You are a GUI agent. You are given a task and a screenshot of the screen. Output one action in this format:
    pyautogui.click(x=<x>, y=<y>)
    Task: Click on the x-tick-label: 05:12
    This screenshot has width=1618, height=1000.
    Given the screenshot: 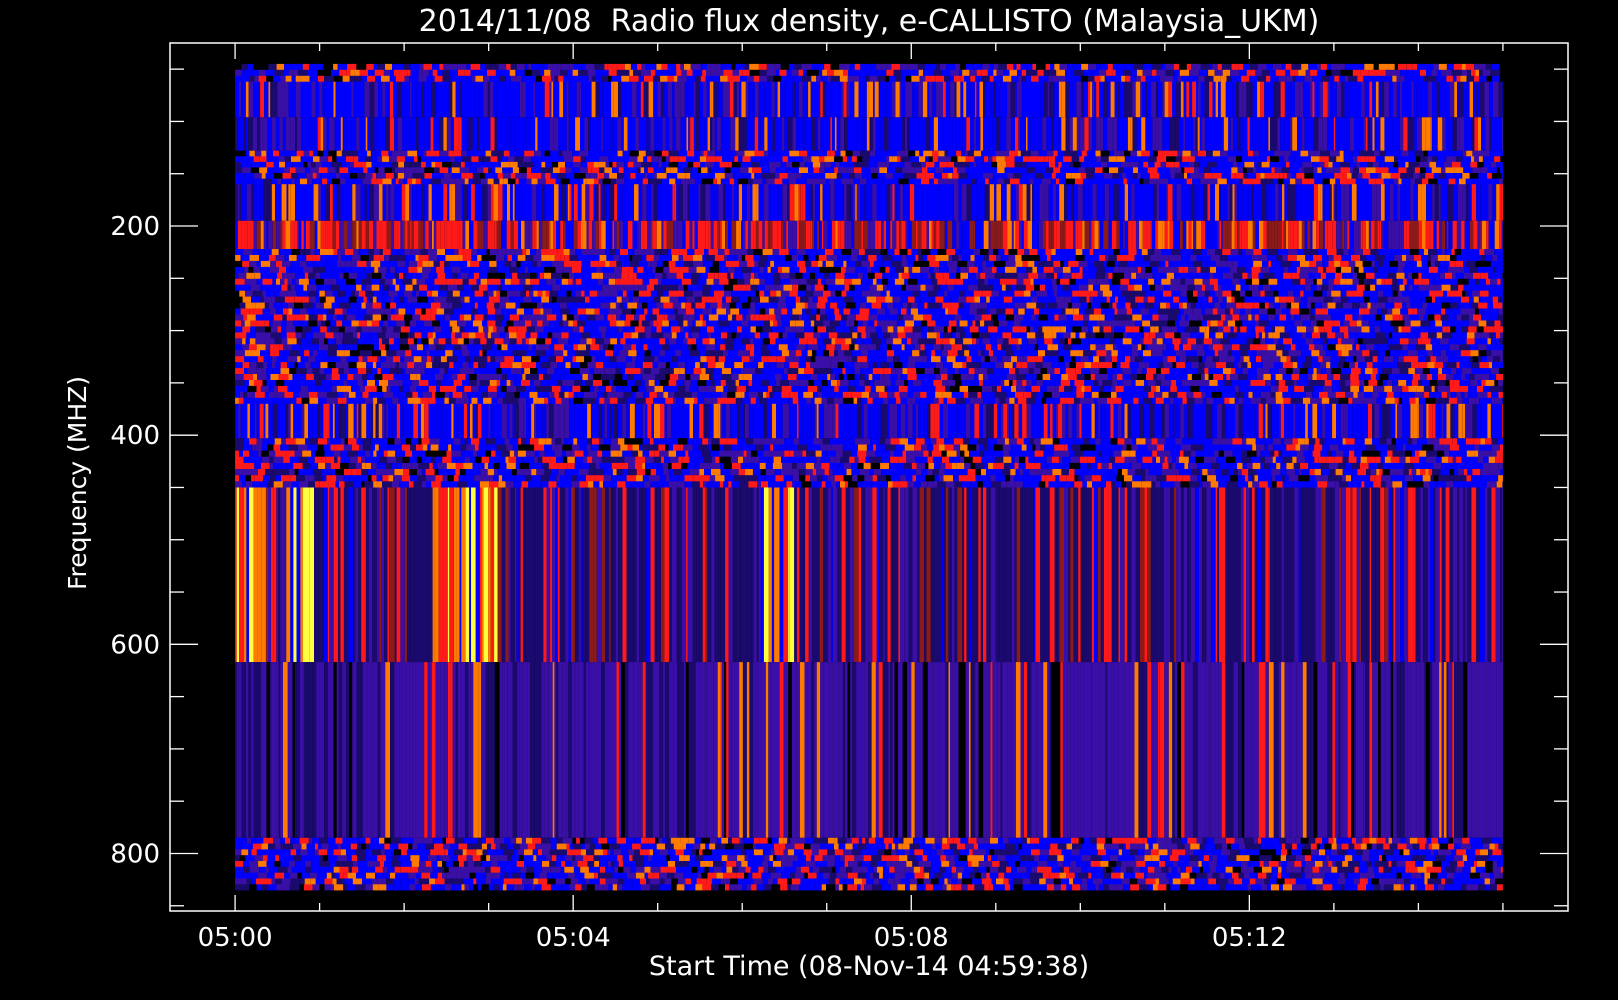 What is the action you would take?
    pyautogui.click(x=1249, y=938)
    